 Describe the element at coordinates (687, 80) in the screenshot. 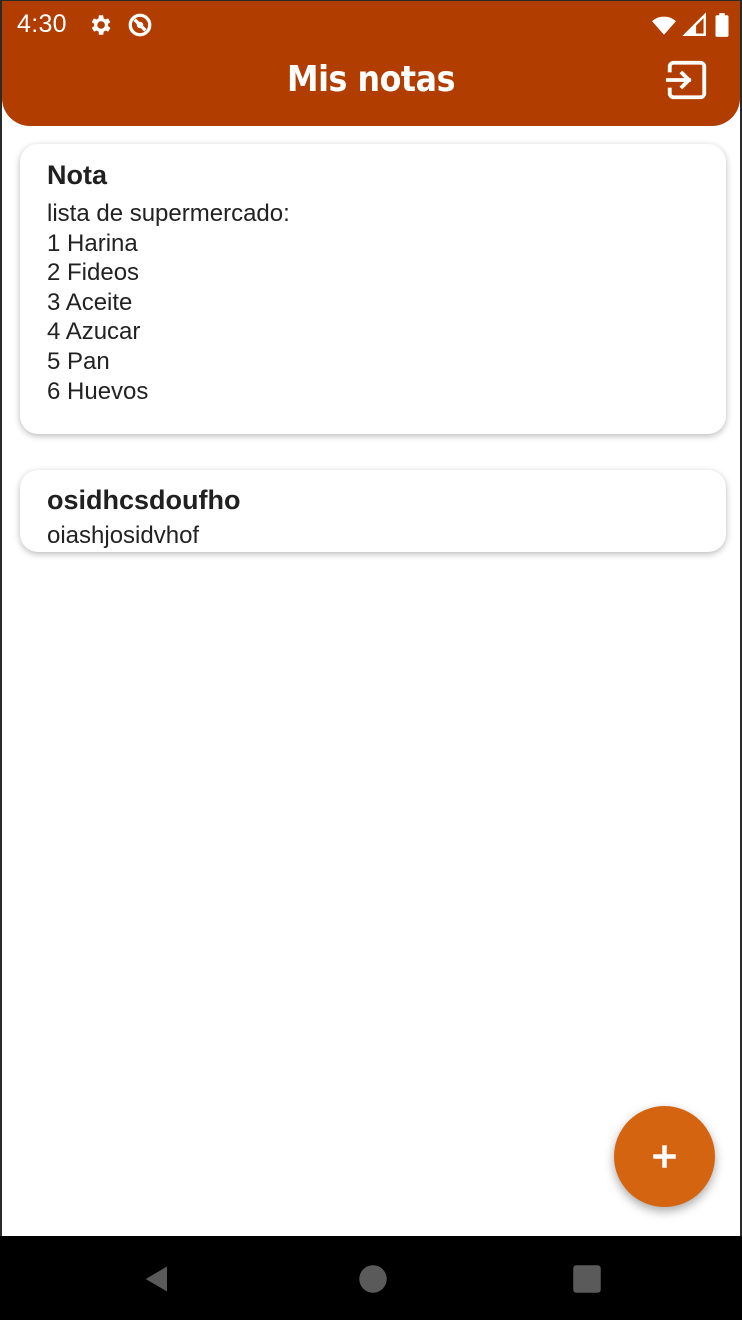

I see `logout-icon` at that location.